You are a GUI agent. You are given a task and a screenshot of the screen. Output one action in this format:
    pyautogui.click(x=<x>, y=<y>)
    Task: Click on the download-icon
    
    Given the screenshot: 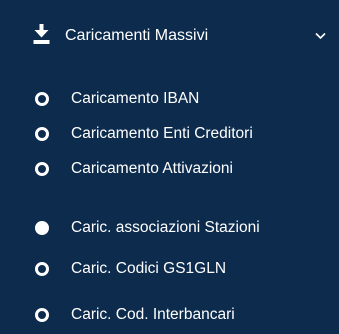 What is the action you would take?
    pyautogui.click(x=41, y=34)
    